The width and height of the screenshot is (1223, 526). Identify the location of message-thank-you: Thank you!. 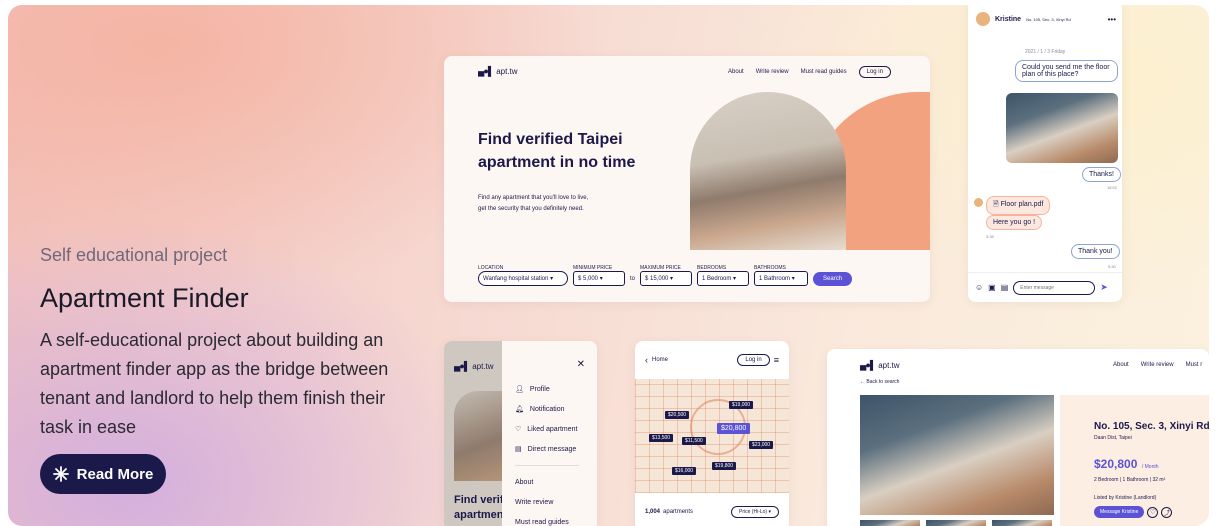
(1095, 251).